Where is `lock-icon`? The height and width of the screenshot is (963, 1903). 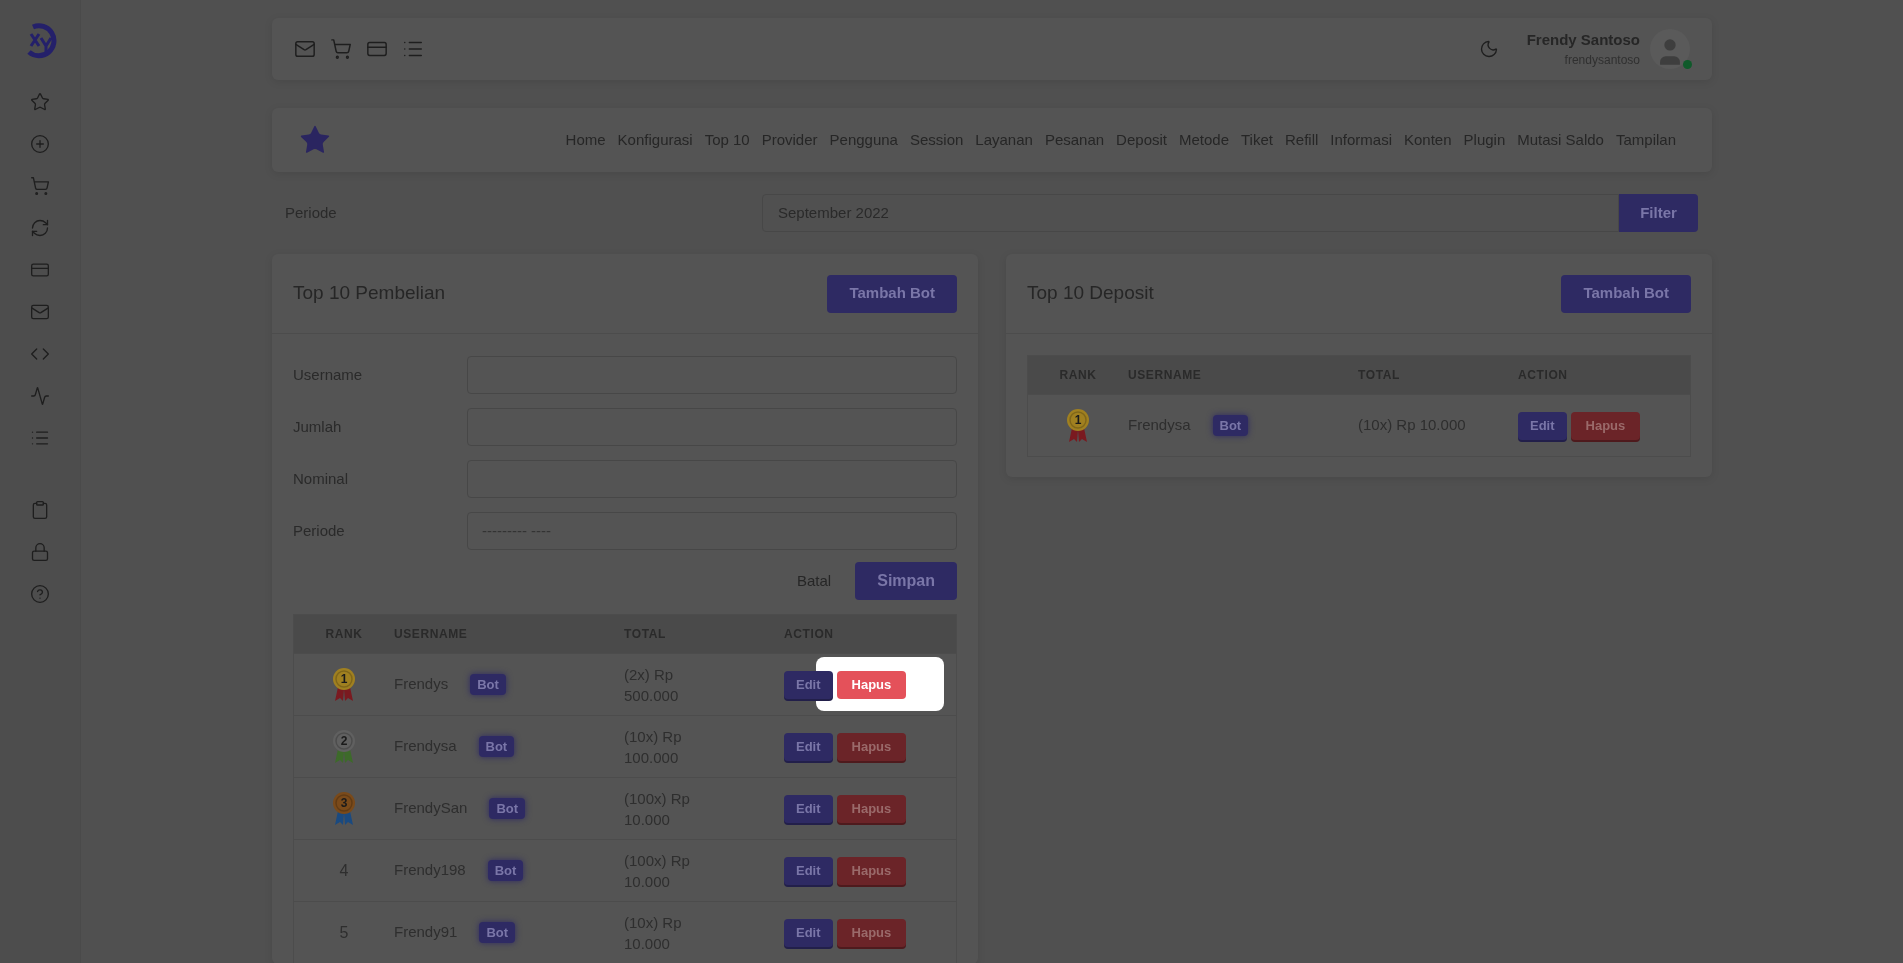 lock-icon is located at coordinates (40, 552).